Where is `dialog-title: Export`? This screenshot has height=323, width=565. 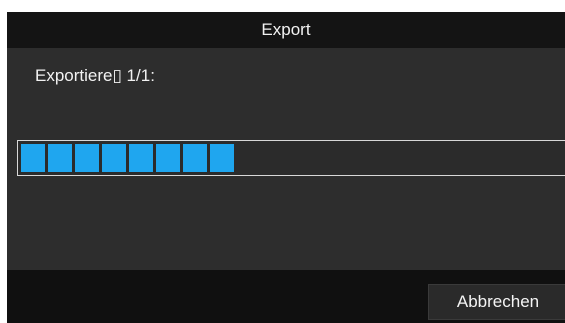
dialog-title: Export is located at coordinates (286, 30).